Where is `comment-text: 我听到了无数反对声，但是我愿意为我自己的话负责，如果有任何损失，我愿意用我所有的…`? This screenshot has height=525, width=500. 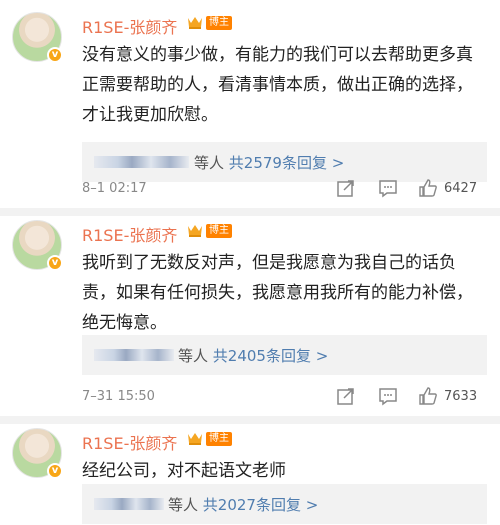 comment-text: 我听到了无数反对声，但是我愿意为我自己的话负责，如果有任何损失，我愿意用我所有的… is located at coordinates (277, 293).